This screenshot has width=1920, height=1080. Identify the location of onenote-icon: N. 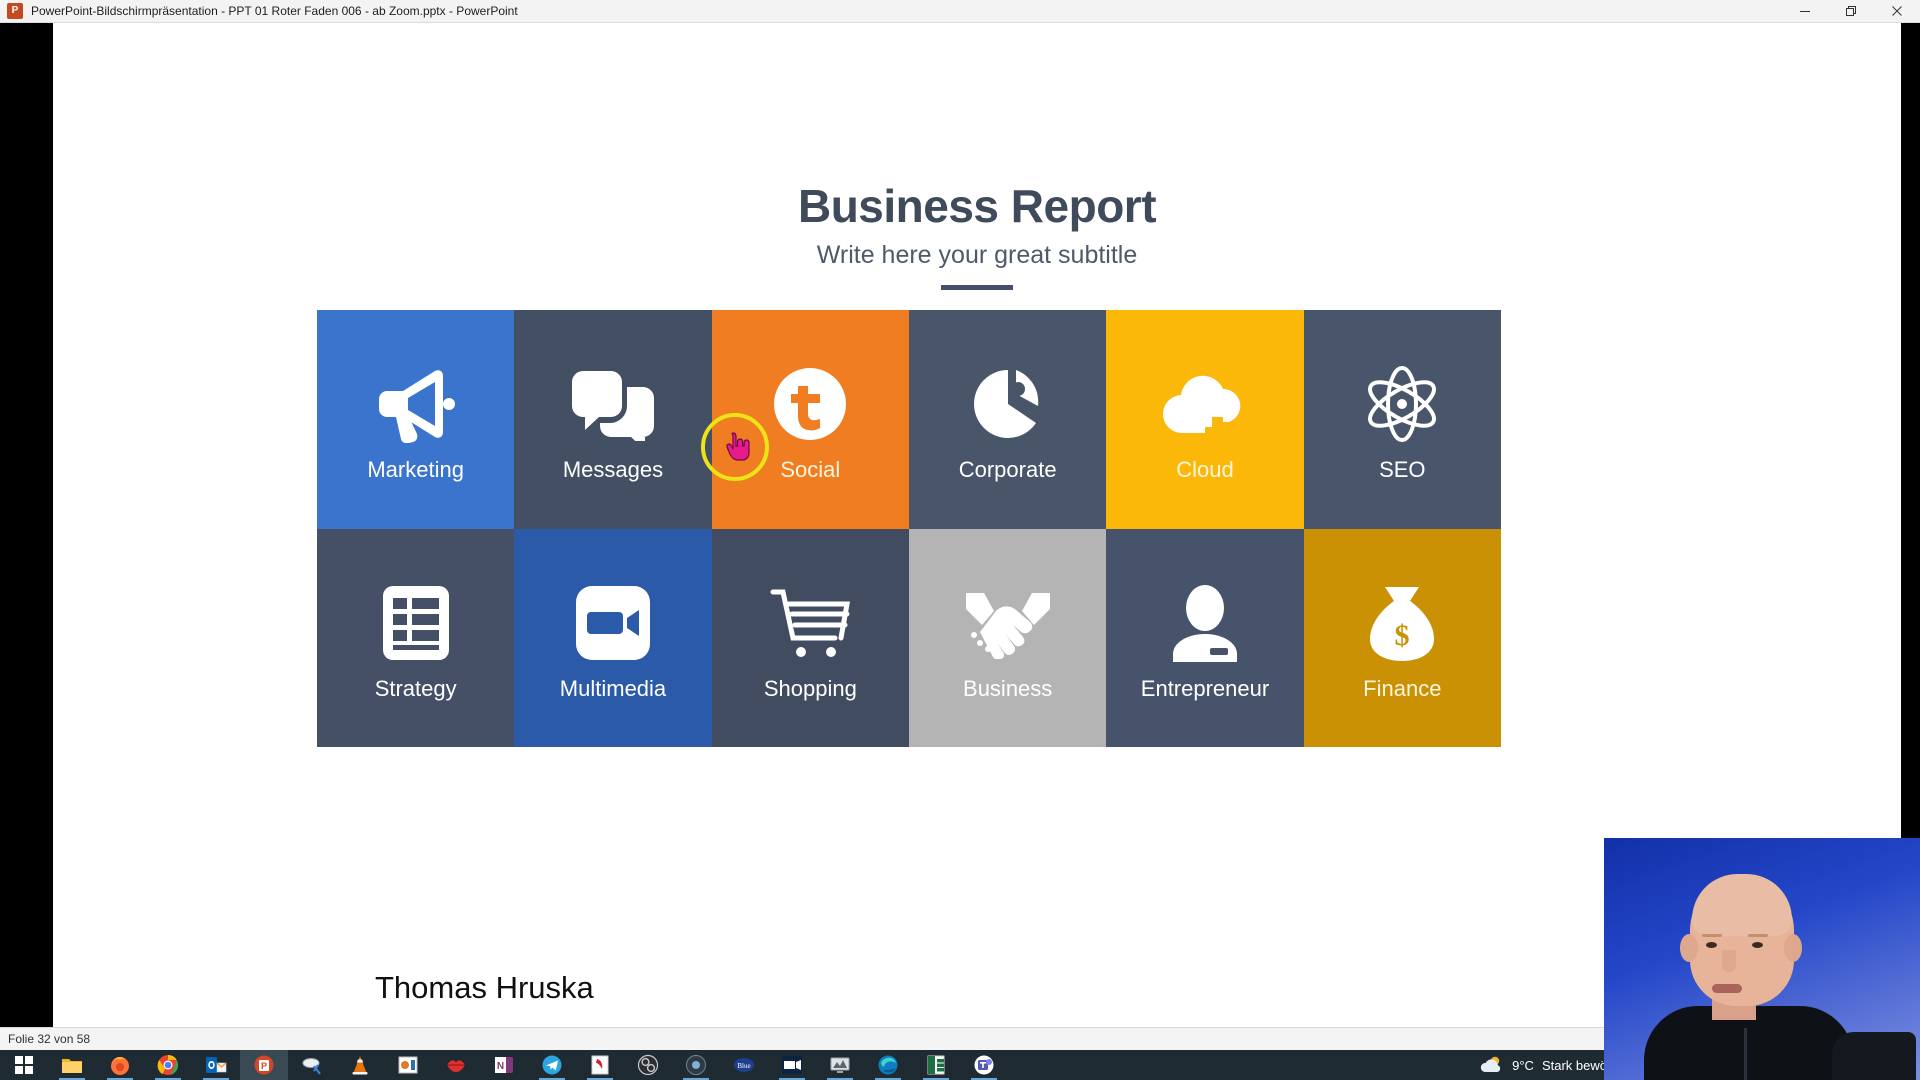
(504, 1065).